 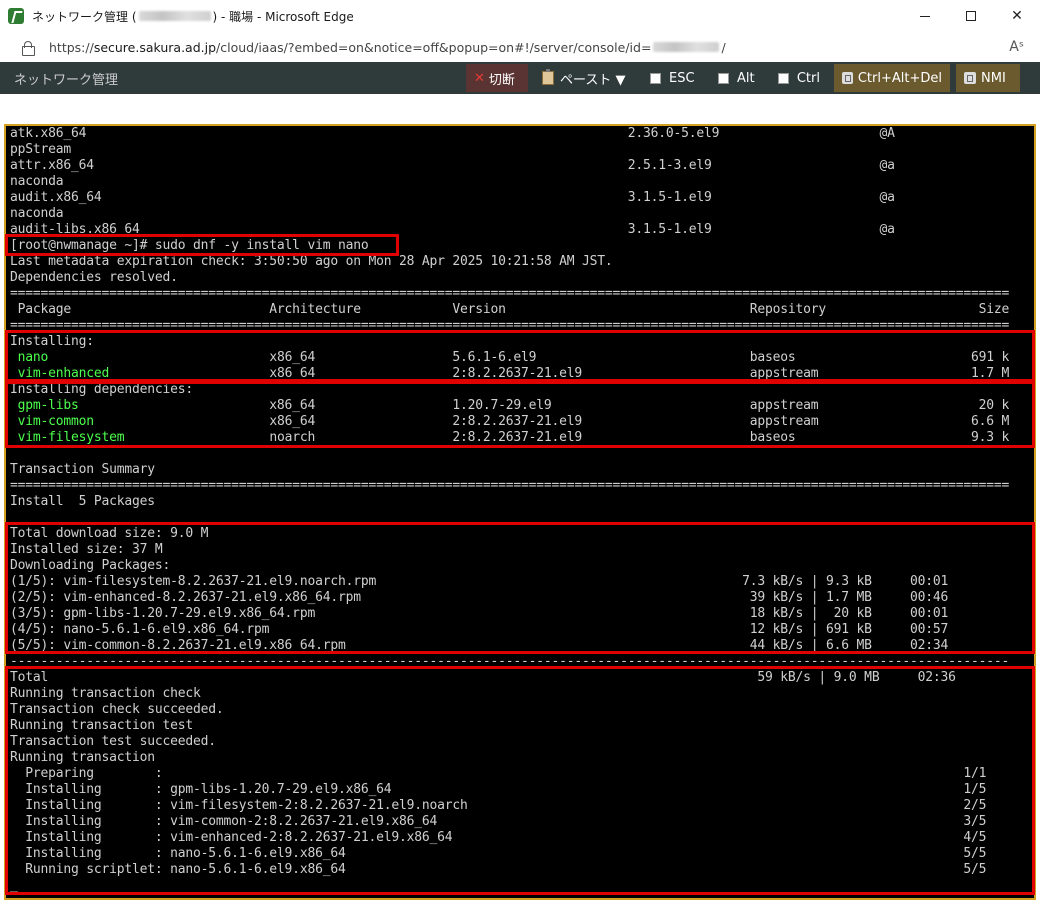 What do you see at coordinates (498, 773) in the screenshot?
I see `terminal-line: Preparing : 1/1` at bounding box center [498, 773].